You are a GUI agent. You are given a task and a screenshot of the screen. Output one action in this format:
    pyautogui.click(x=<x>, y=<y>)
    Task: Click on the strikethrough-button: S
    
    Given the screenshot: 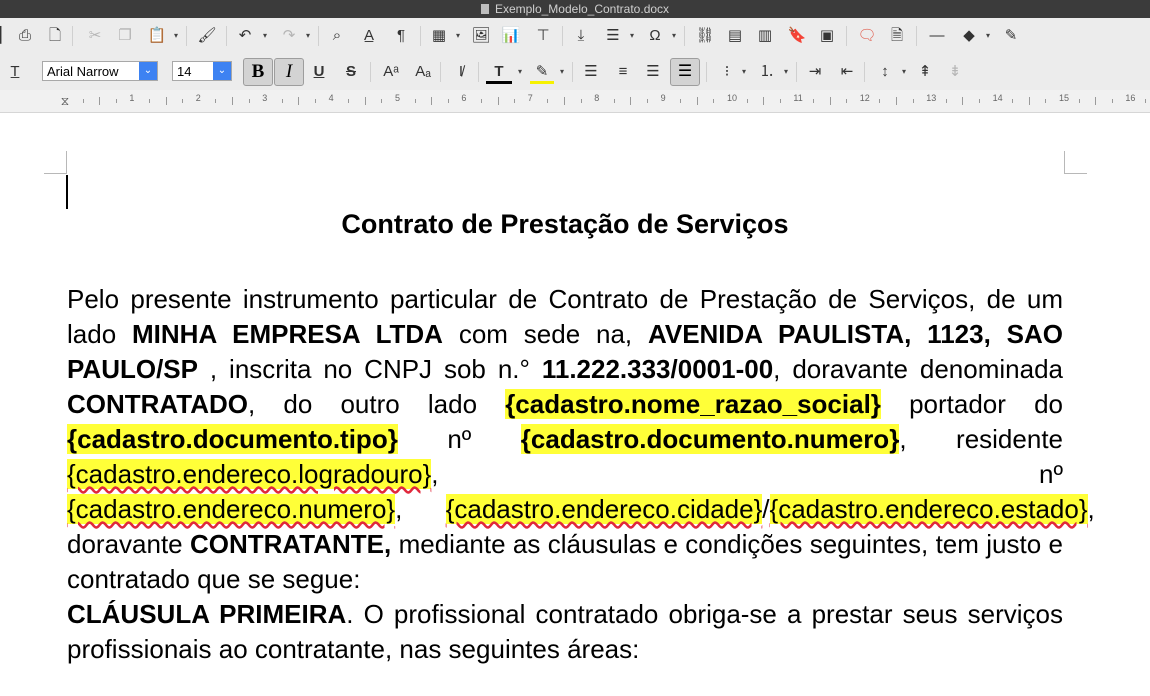 What is the action you would take?
    pyautogui.click(x=351, y=72)
    